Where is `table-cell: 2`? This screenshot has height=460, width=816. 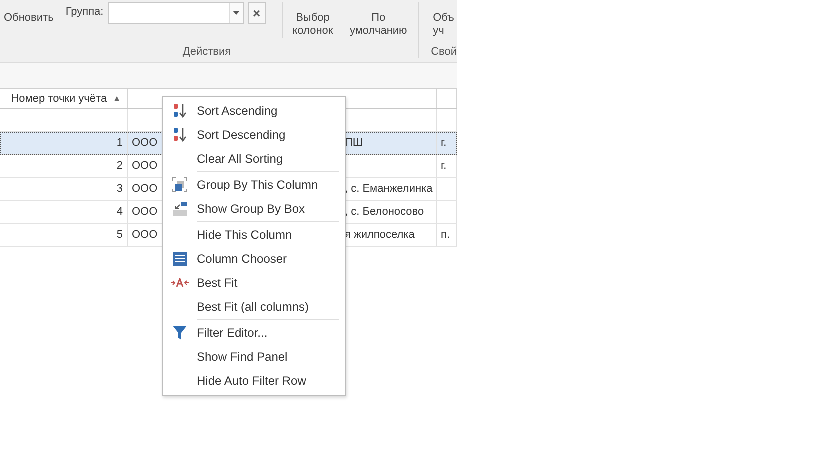
table-cell: 2 is located at coordinates (64, 166).